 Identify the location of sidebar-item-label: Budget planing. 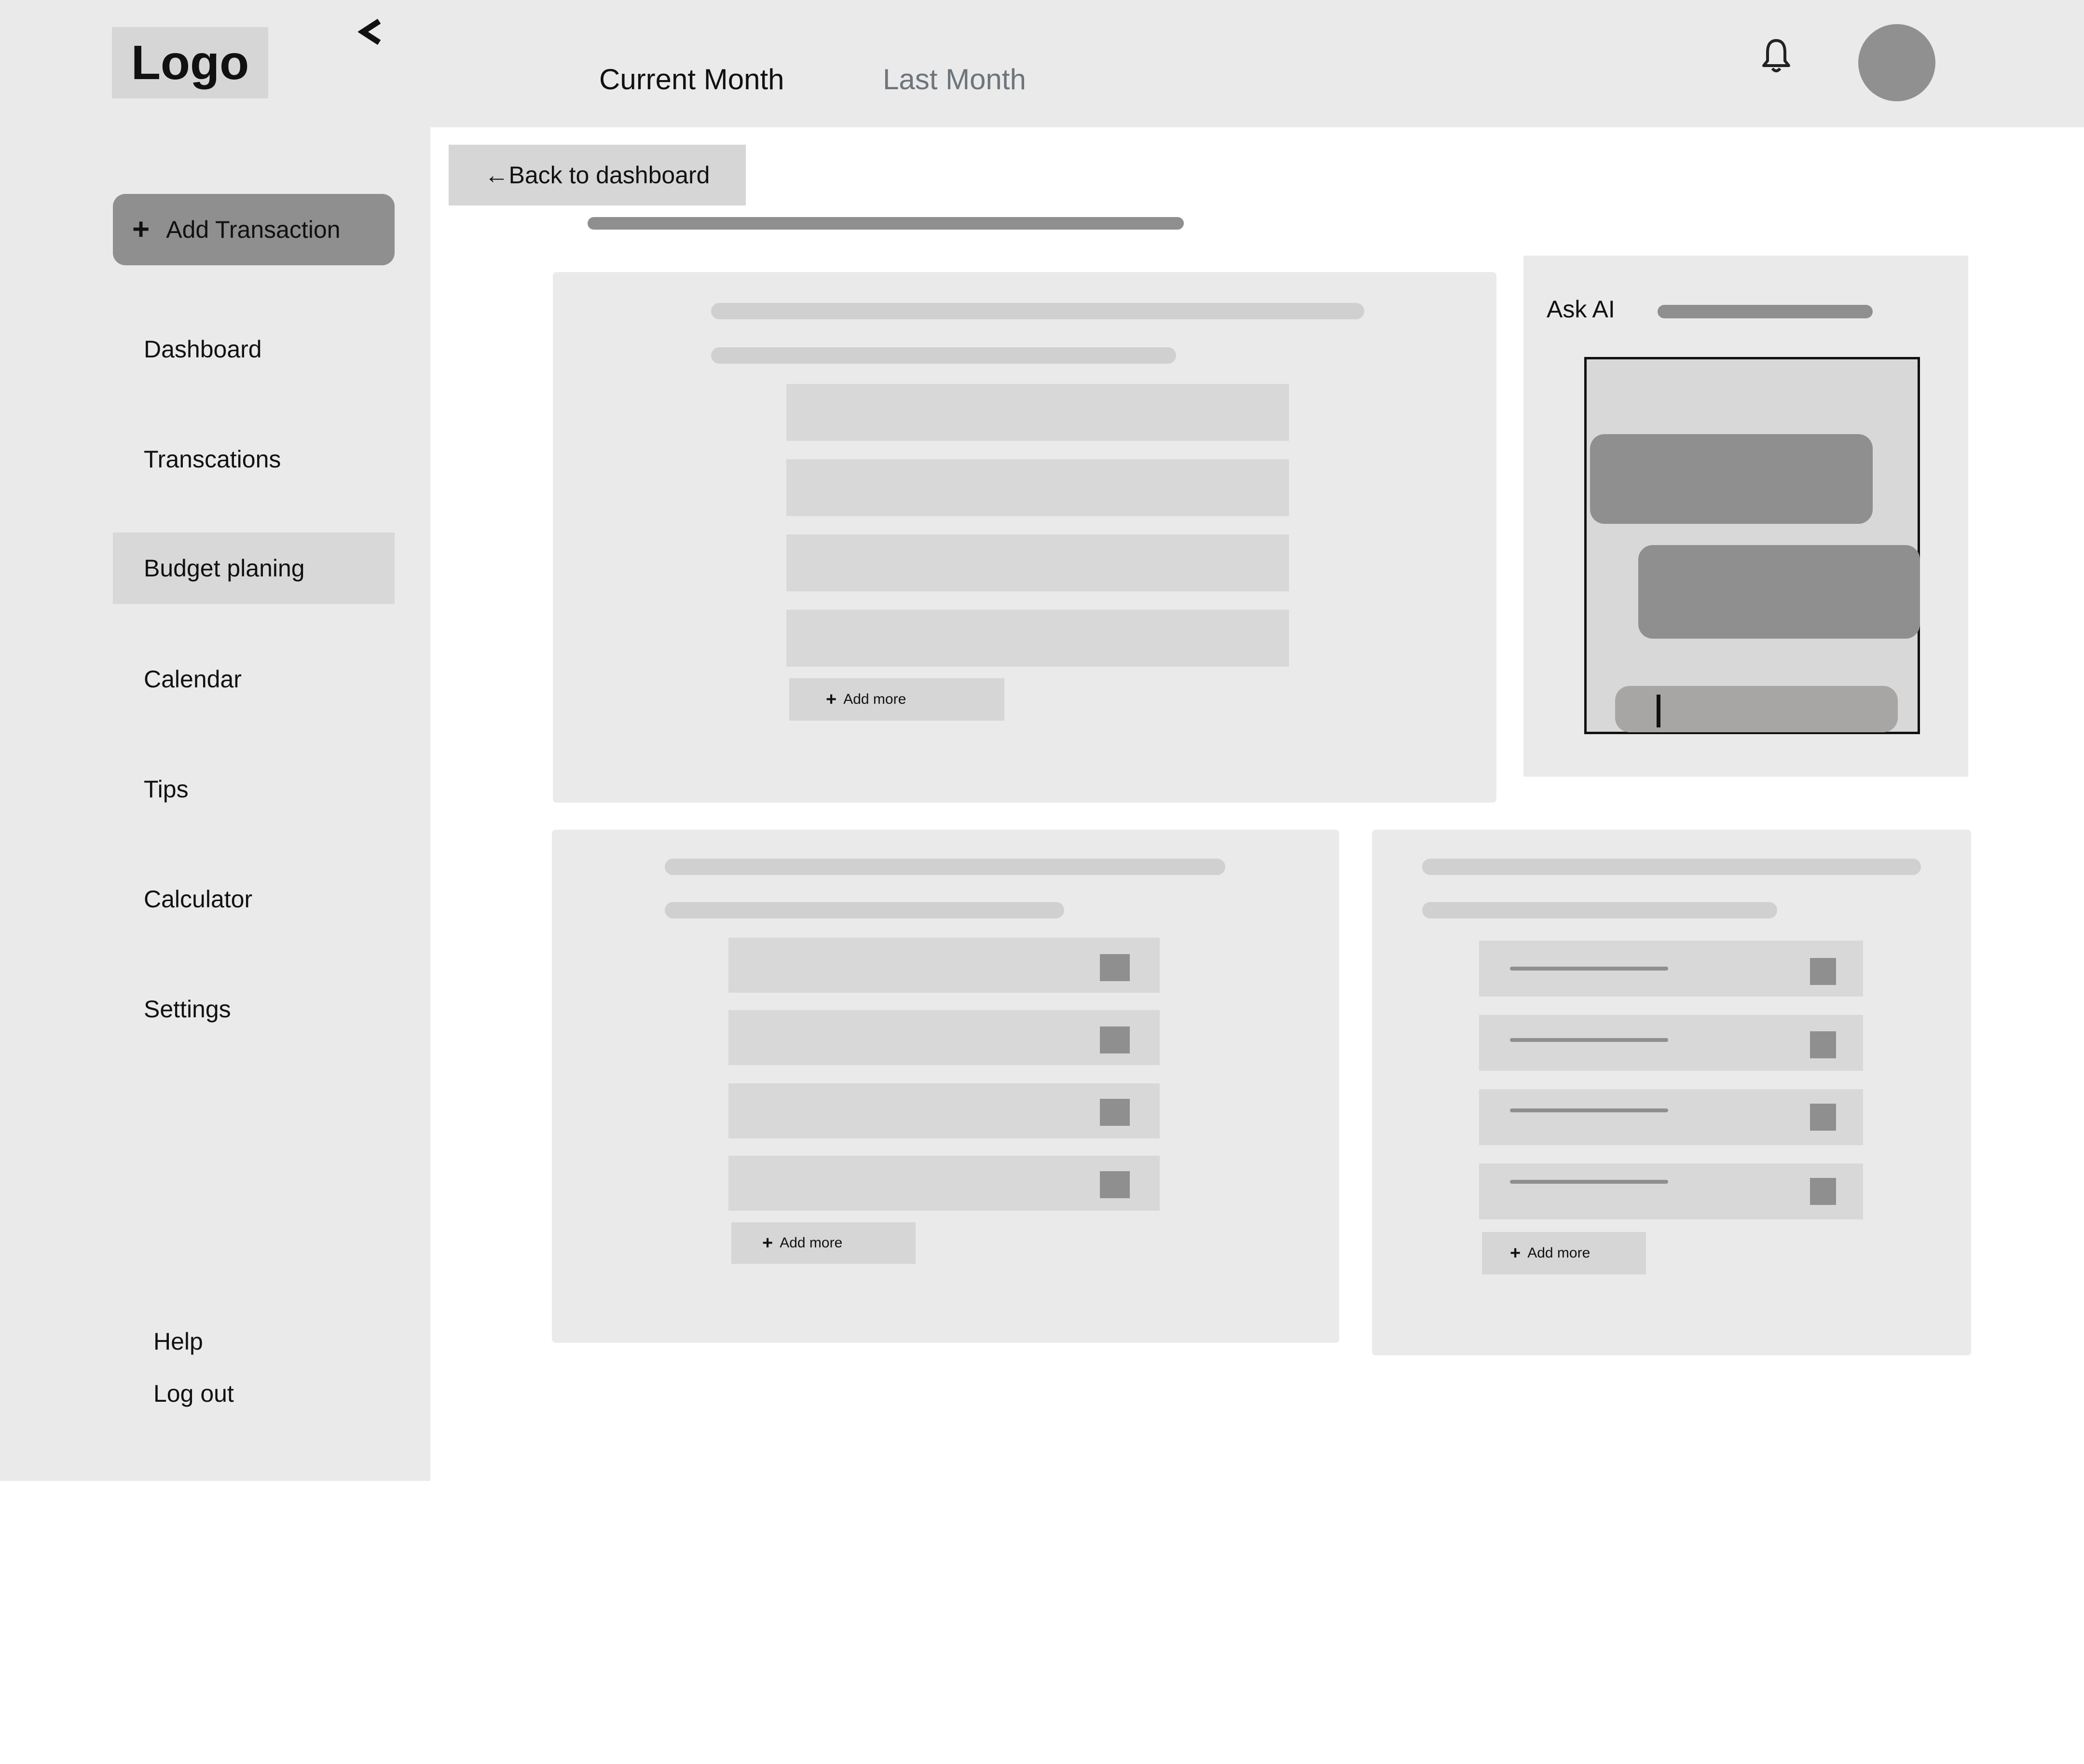
(224, 568).